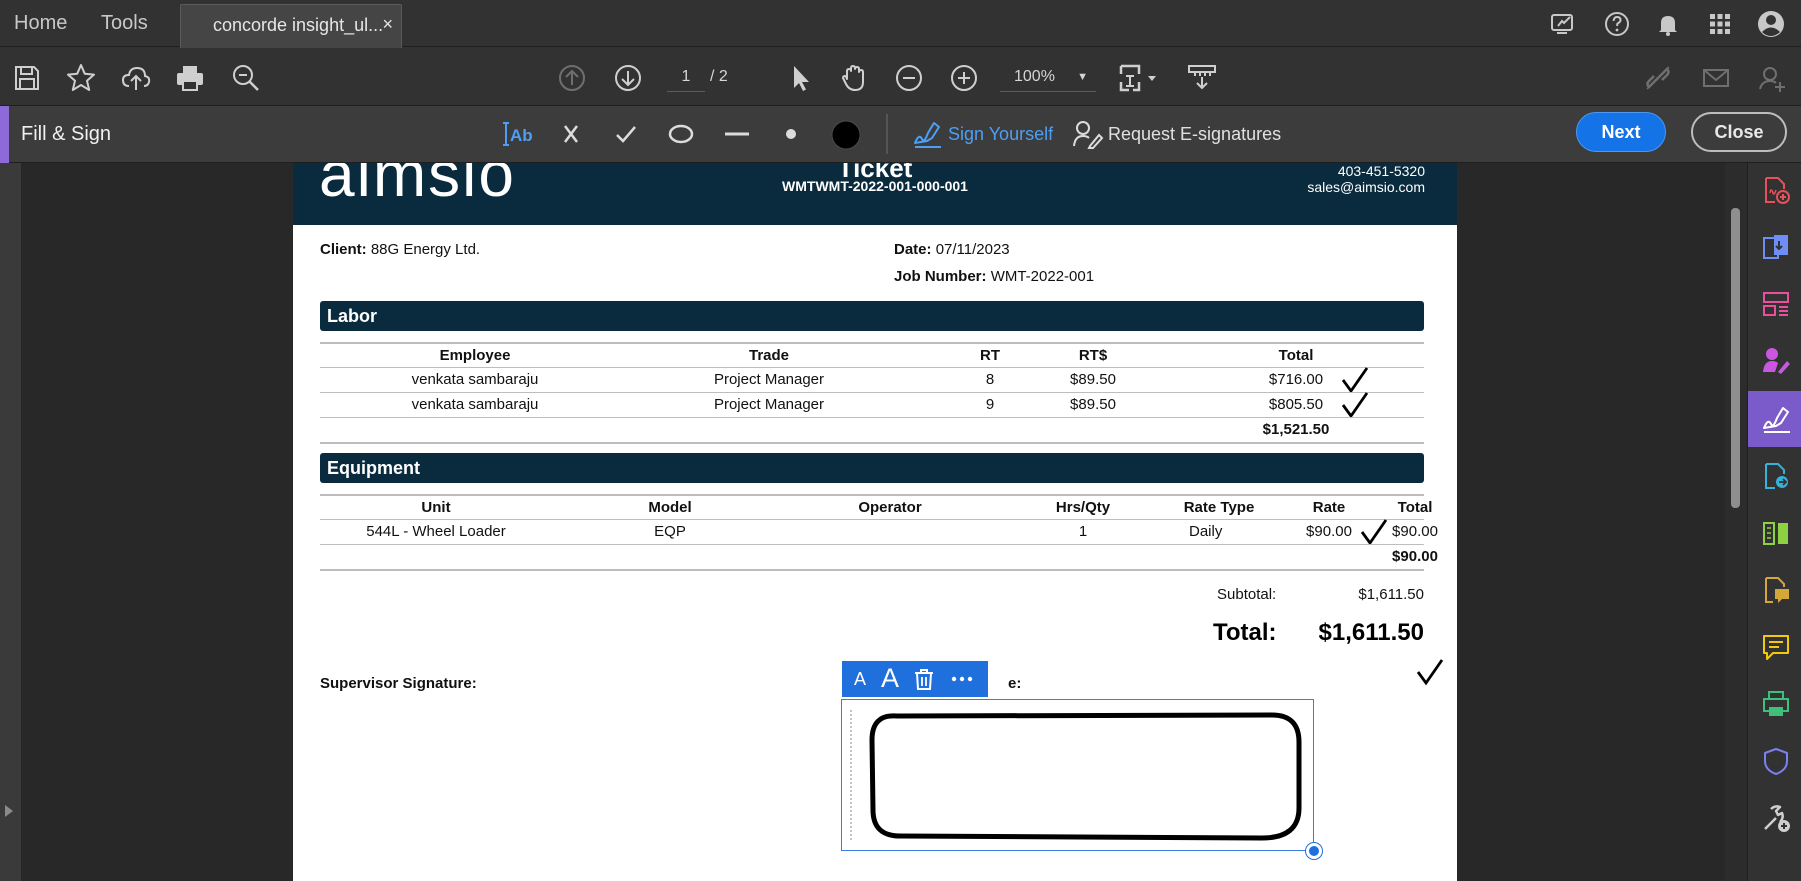 Image resolution: width=1801 pixels, height=881 pixels. What do you see at coordinates (475, 379) in the screenshot?
I see `labor-cell-employee: venkata sambaraju` at bounding box center [475, 379].